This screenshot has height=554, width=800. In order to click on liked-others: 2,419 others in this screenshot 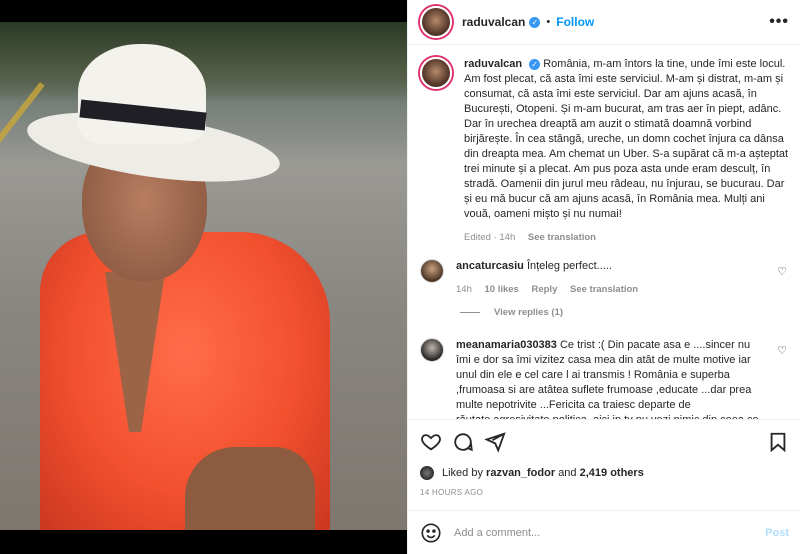, I will do `click(612, 473)`.